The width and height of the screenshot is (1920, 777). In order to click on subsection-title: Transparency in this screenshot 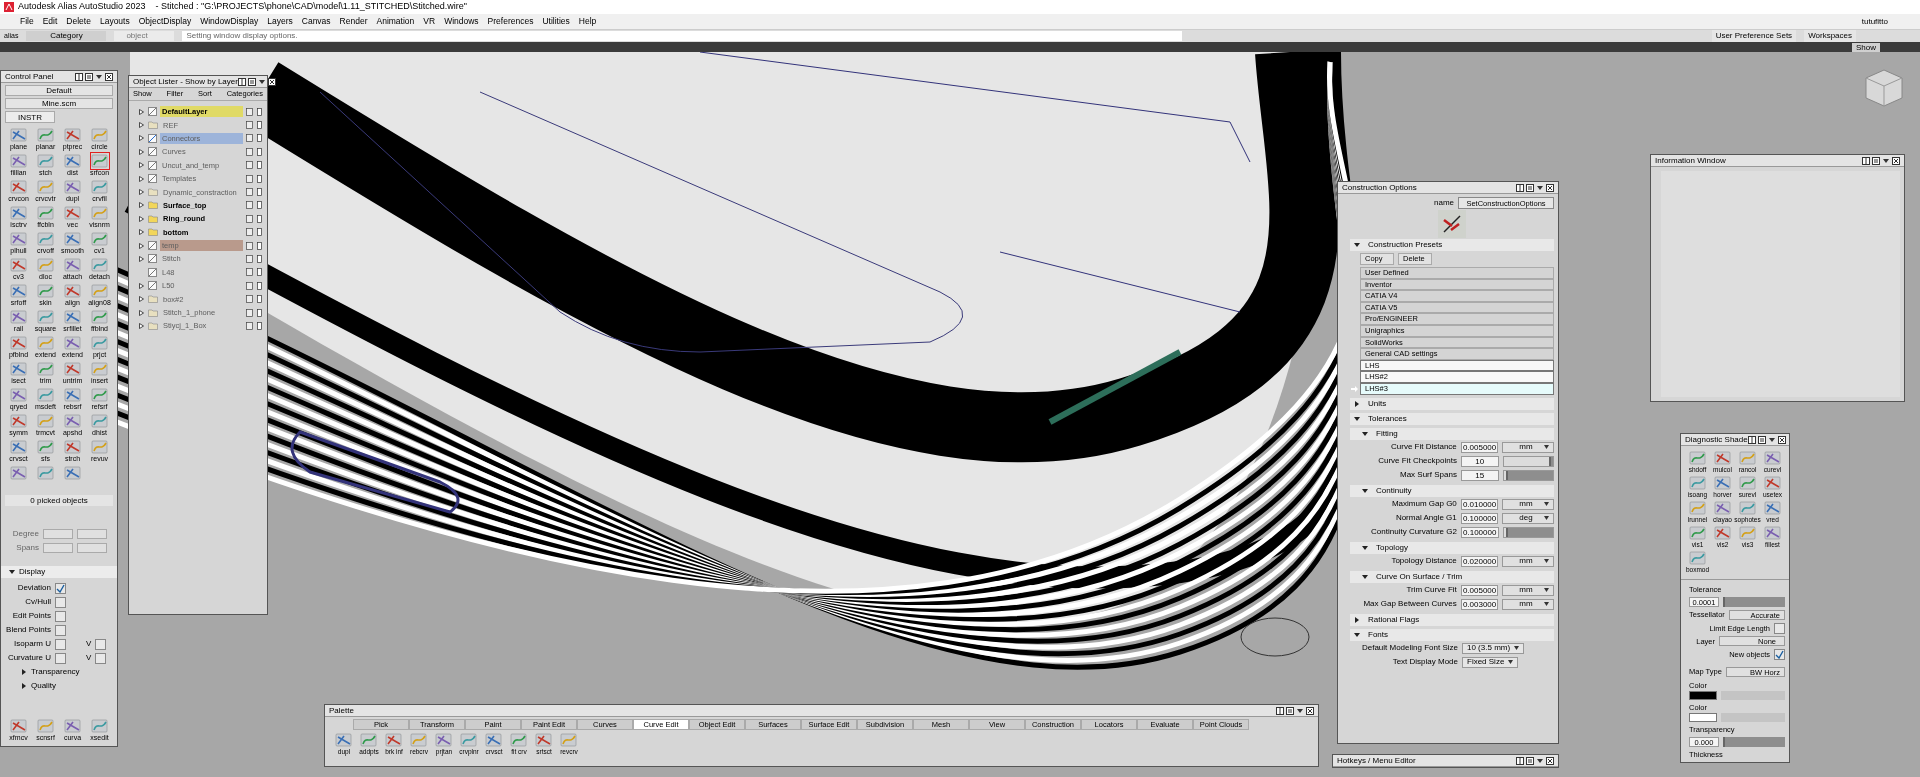, I will do `click(55, 672)`.